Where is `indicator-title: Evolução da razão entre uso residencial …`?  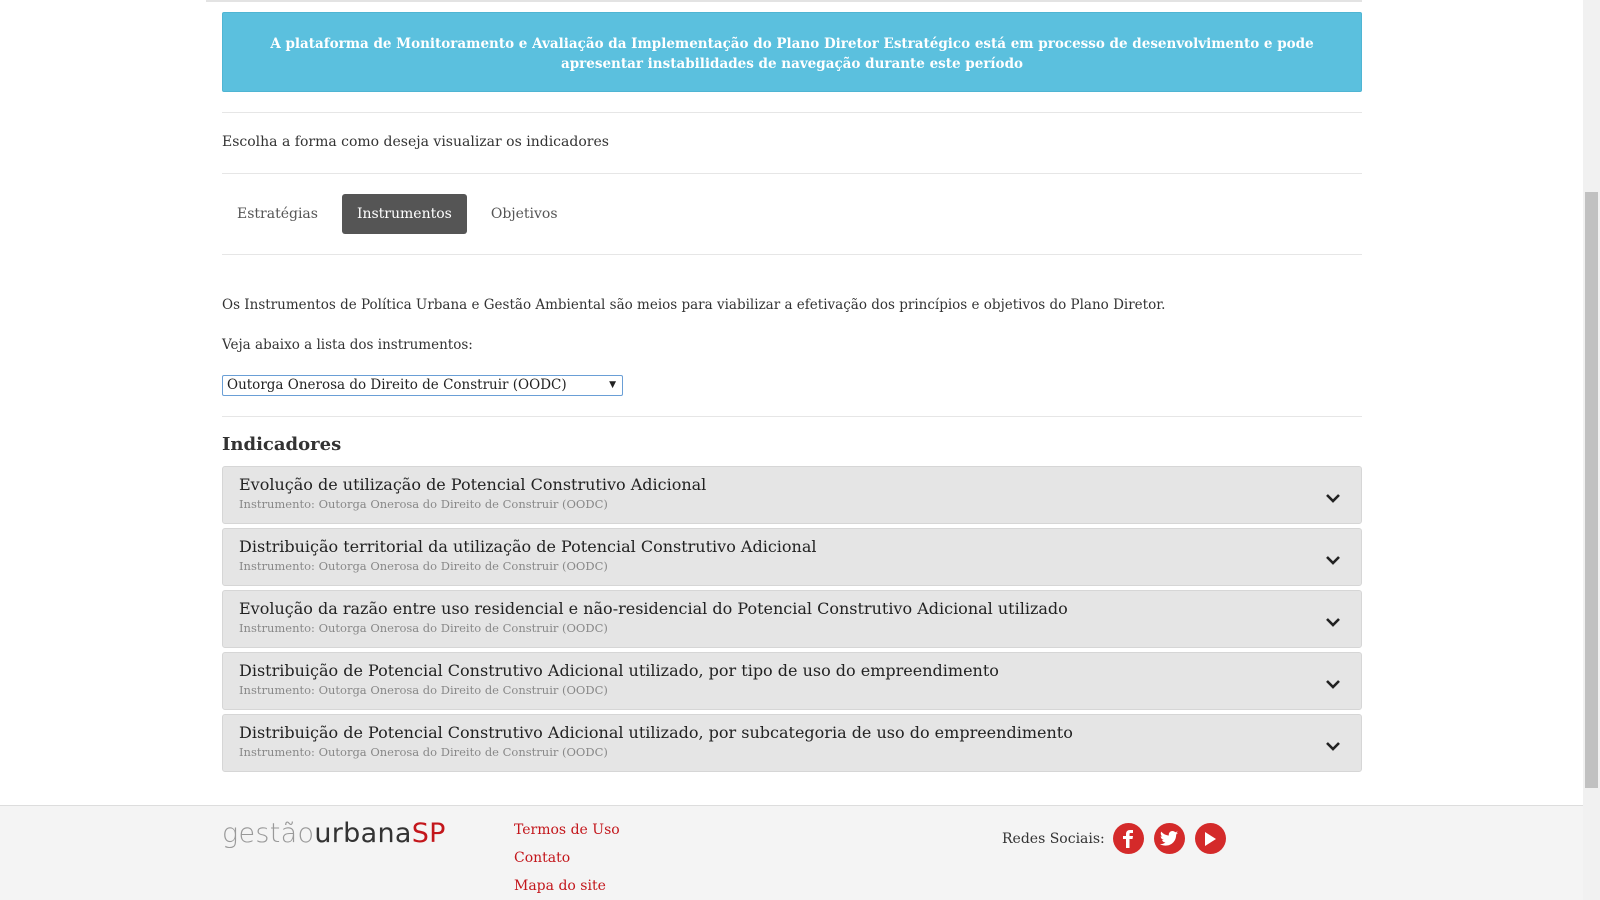 indicator-title: Evolução da razão entre uso residencial … is located at coordinates (653, 608).